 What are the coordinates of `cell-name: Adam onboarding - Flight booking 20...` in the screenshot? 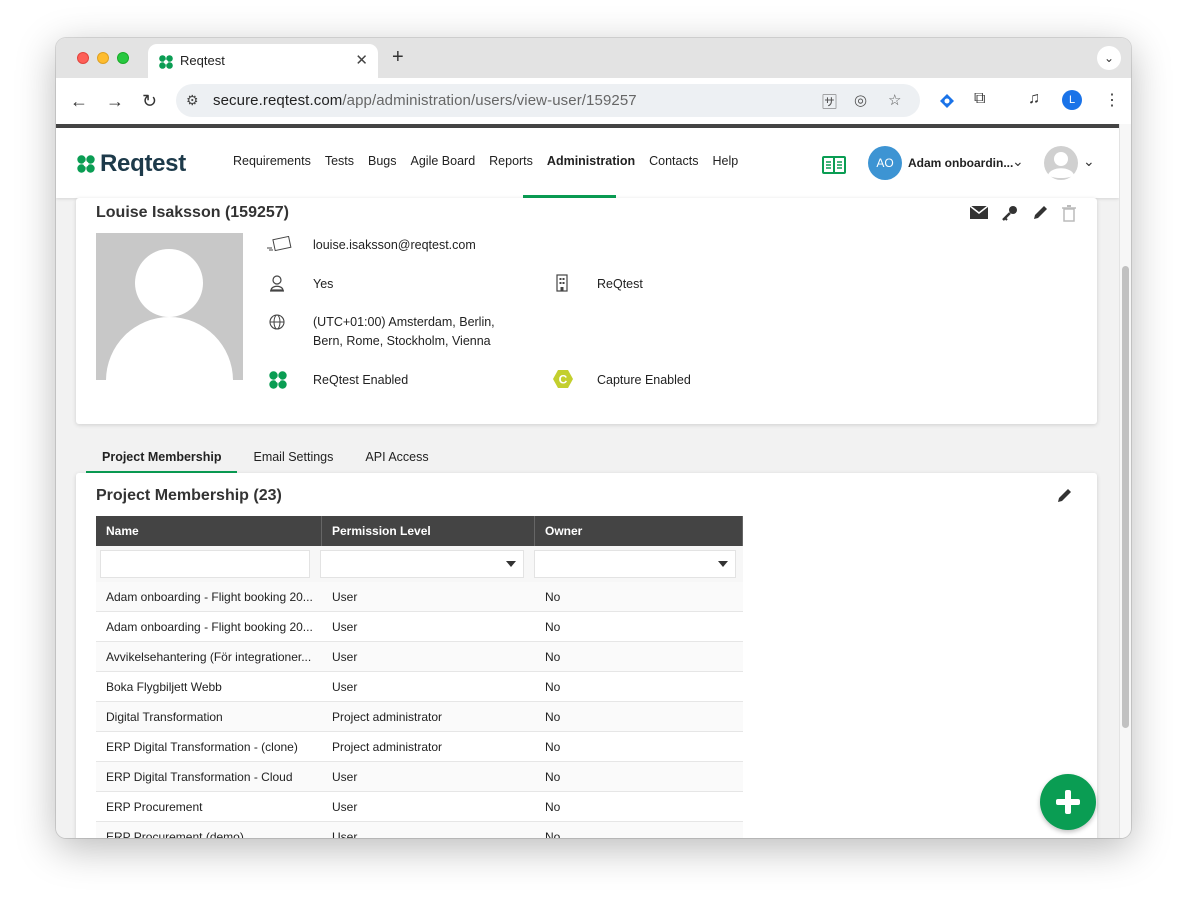 It's located at (209, 597).